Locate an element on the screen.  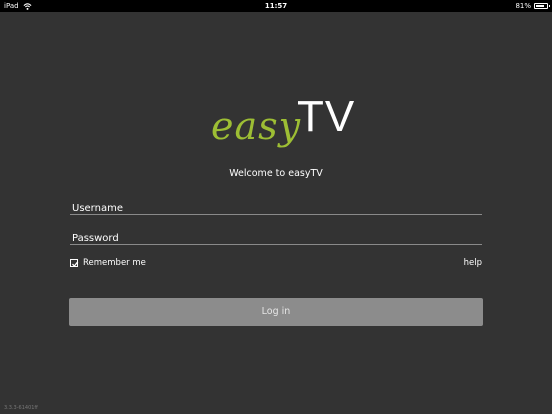
checkmark-icon is located at coordinates (75, 264).